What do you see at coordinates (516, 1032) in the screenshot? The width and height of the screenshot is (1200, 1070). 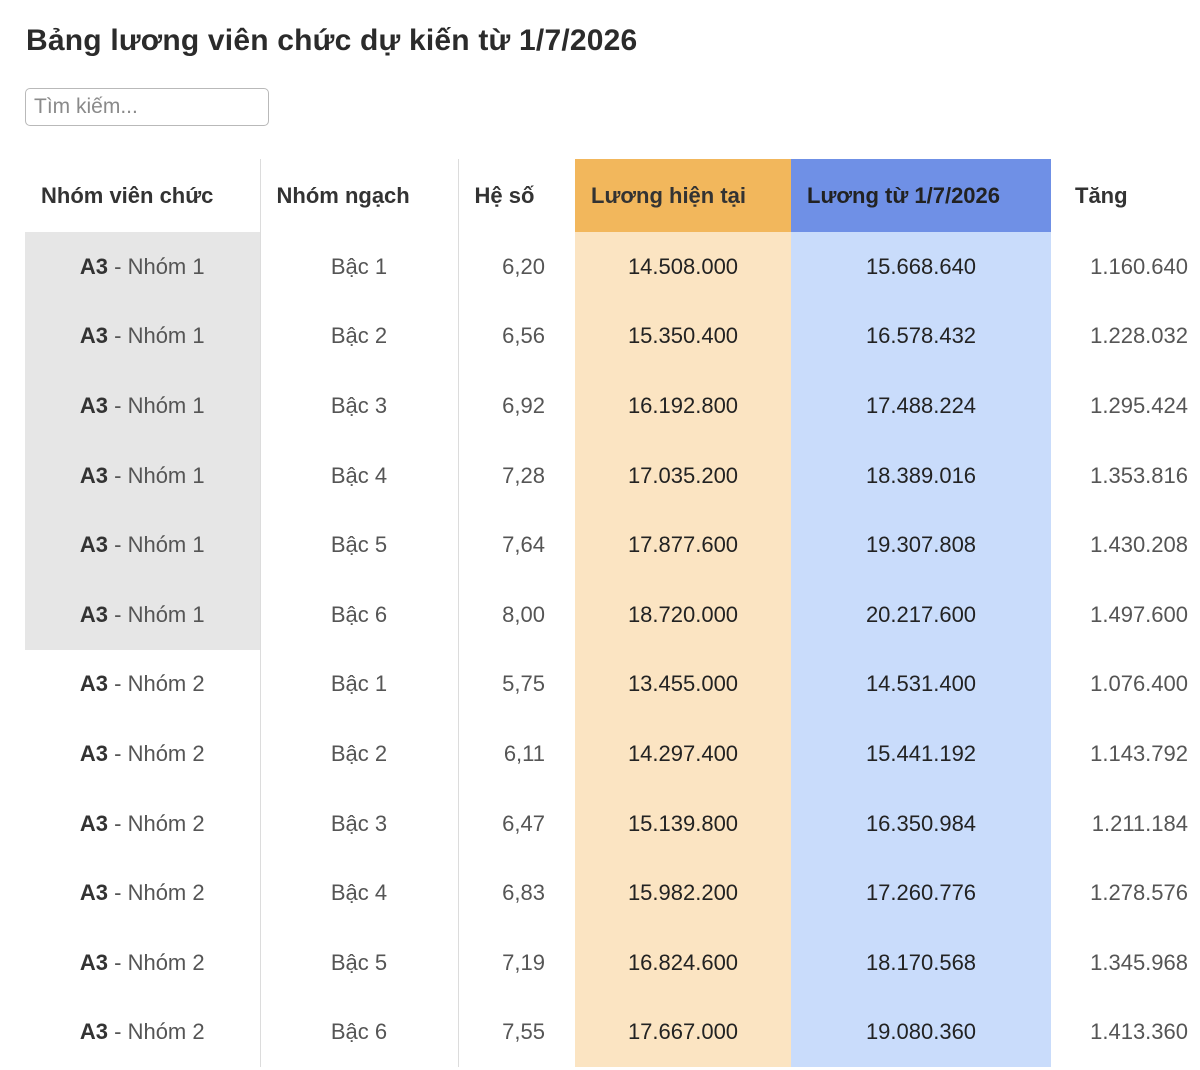 I see `cell-coefficient: 7,55` at bounding box center [516, 1032].